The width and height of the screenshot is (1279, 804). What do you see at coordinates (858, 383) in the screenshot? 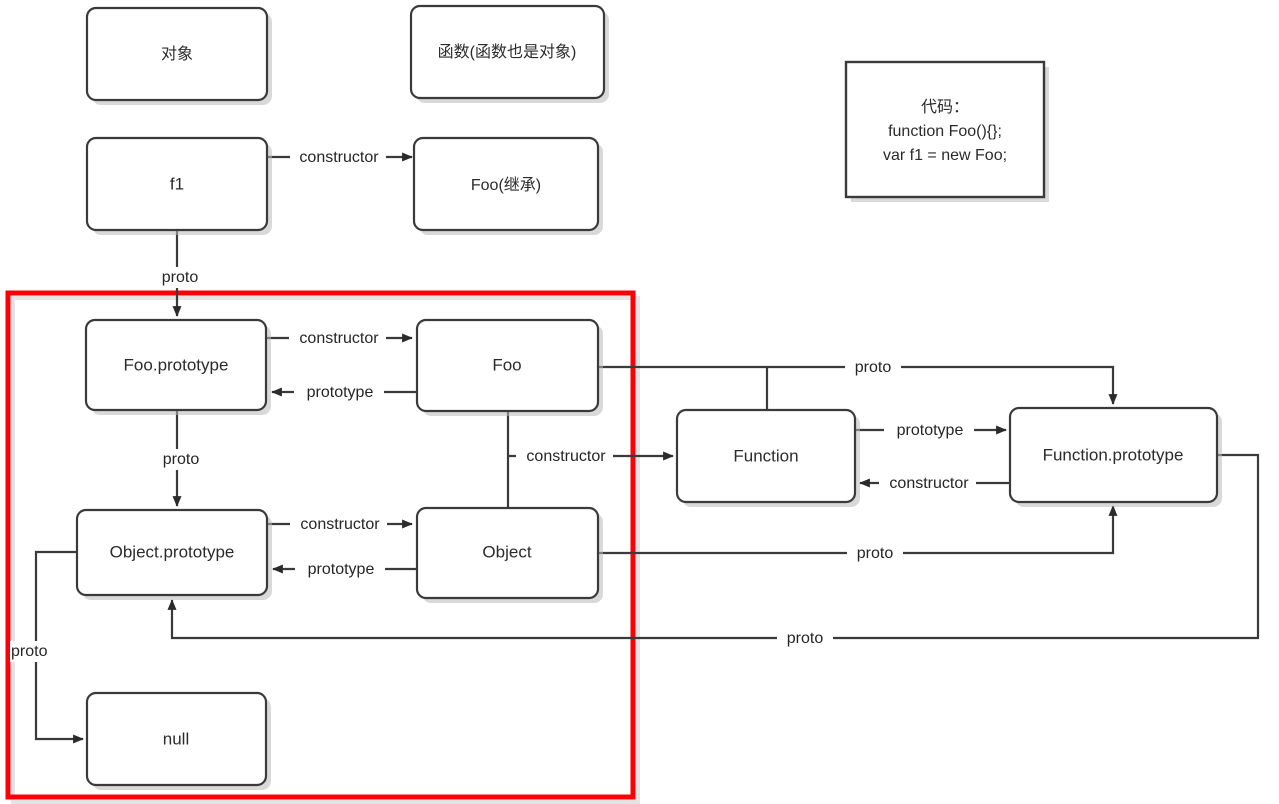
I see `edge-foo-to-function-prototype: proto` at bounding box center [858, 383].